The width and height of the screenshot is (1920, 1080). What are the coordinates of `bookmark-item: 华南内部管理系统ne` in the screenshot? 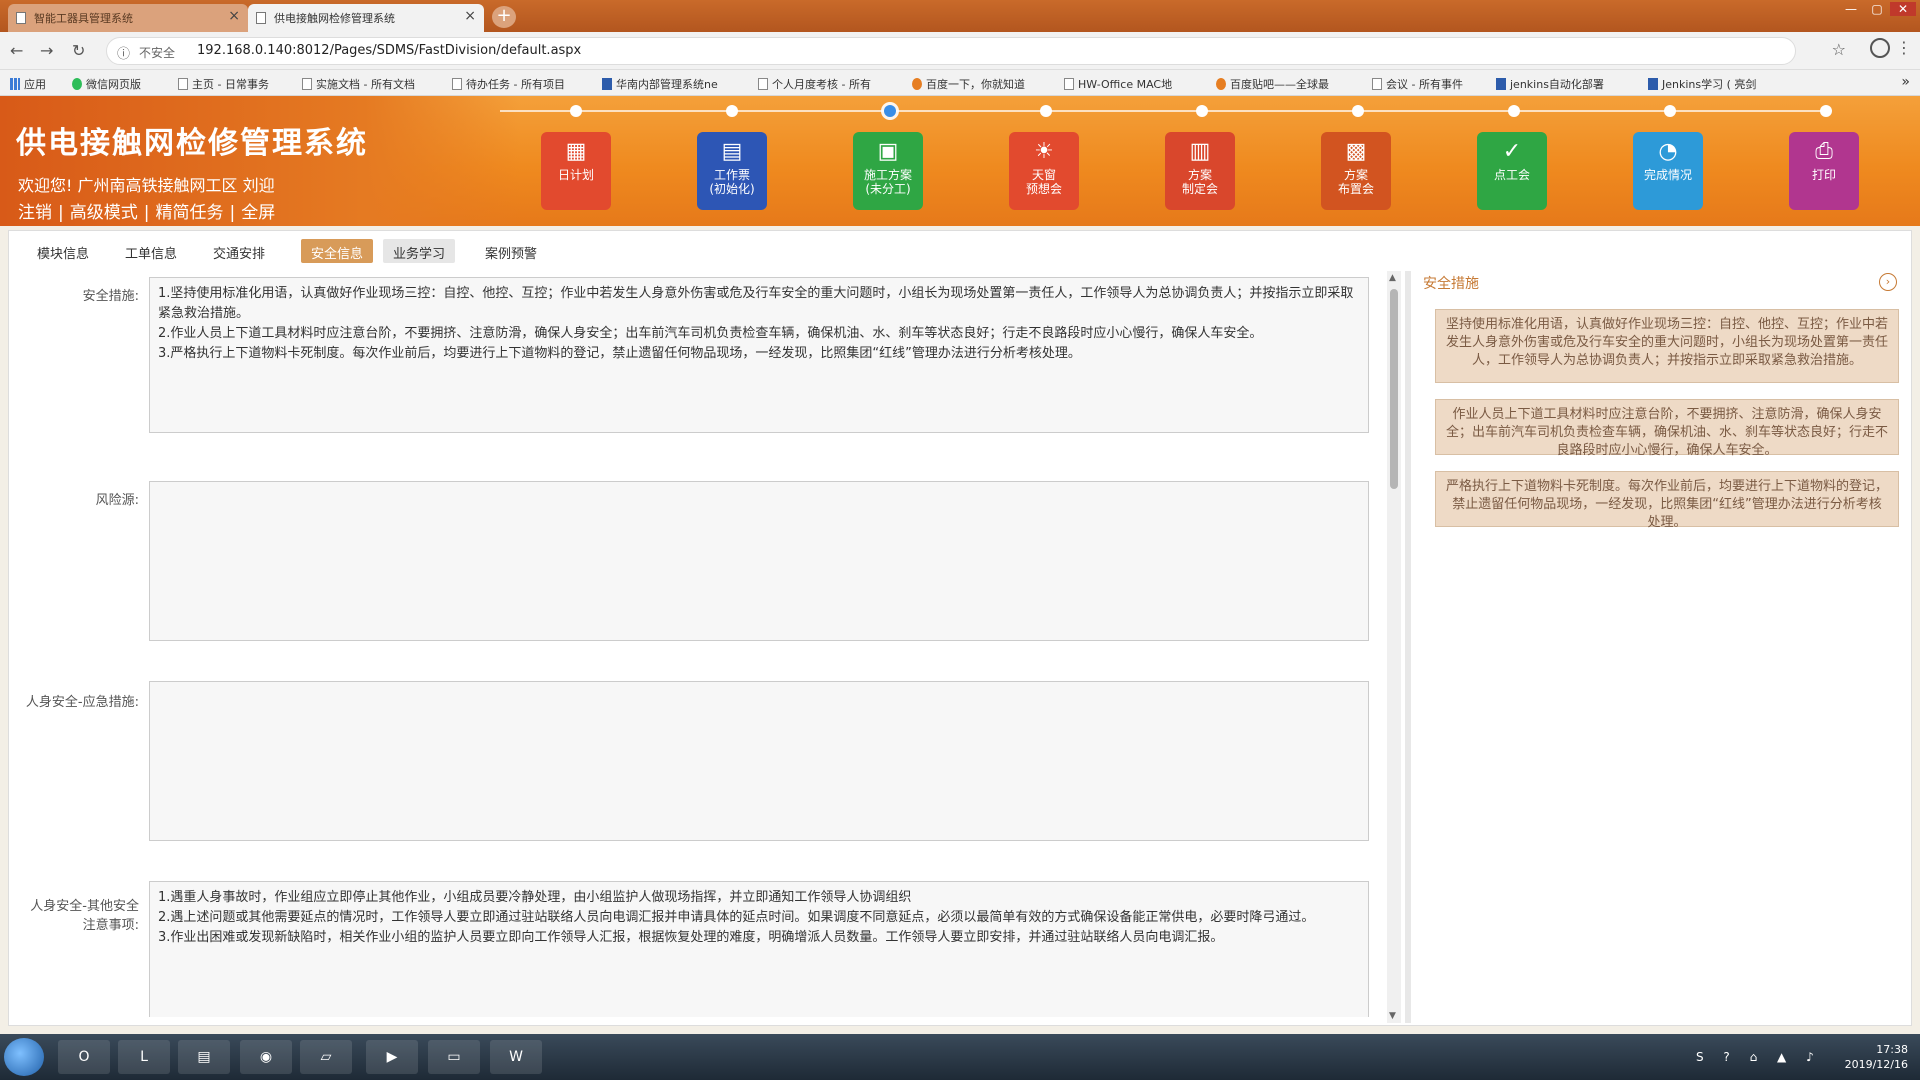 It's located at (660, 84).